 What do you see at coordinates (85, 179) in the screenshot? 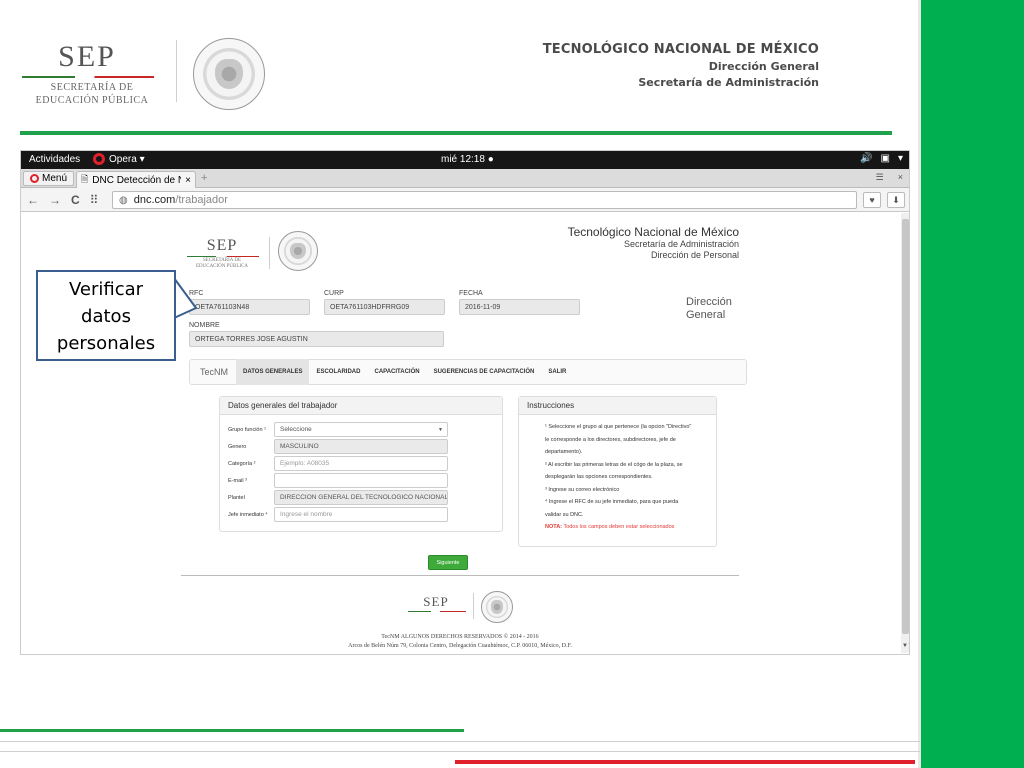
I see `page-icon: 🗎` at bounding box center [85, 179].